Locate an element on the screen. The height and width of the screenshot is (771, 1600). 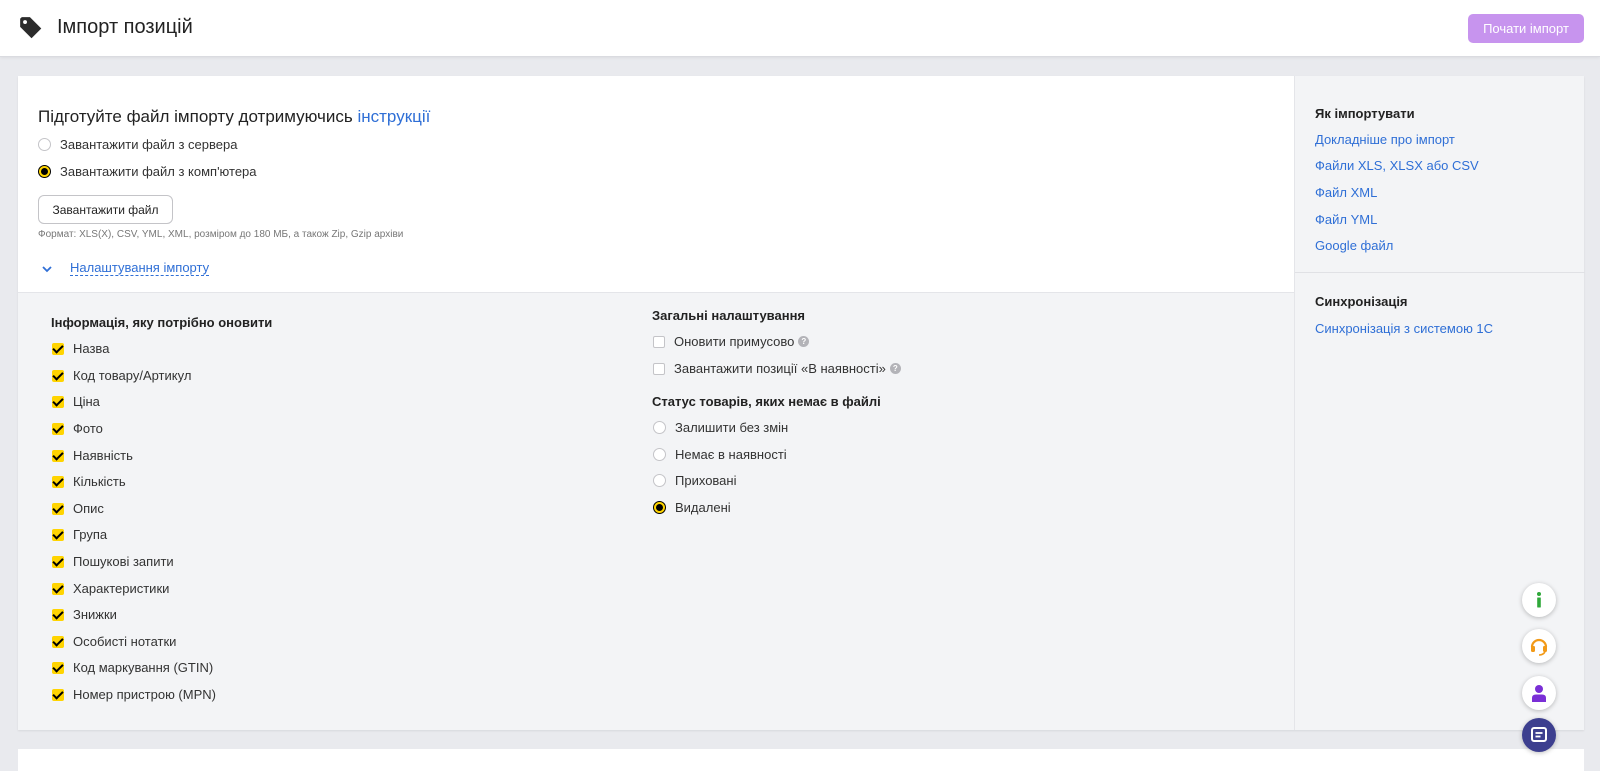
update-photo-label: Фото is located at coordinates (88, 428).